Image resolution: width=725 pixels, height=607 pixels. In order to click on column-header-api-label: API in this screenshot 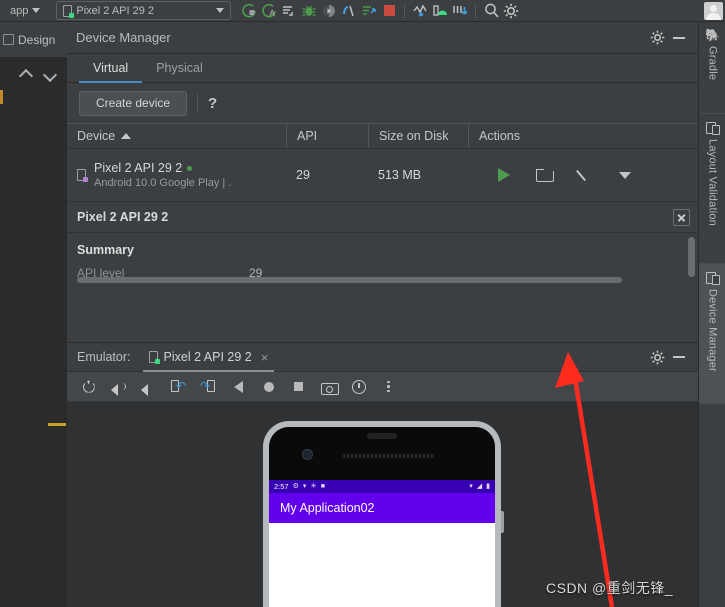, I will do `click(307, 136)`.